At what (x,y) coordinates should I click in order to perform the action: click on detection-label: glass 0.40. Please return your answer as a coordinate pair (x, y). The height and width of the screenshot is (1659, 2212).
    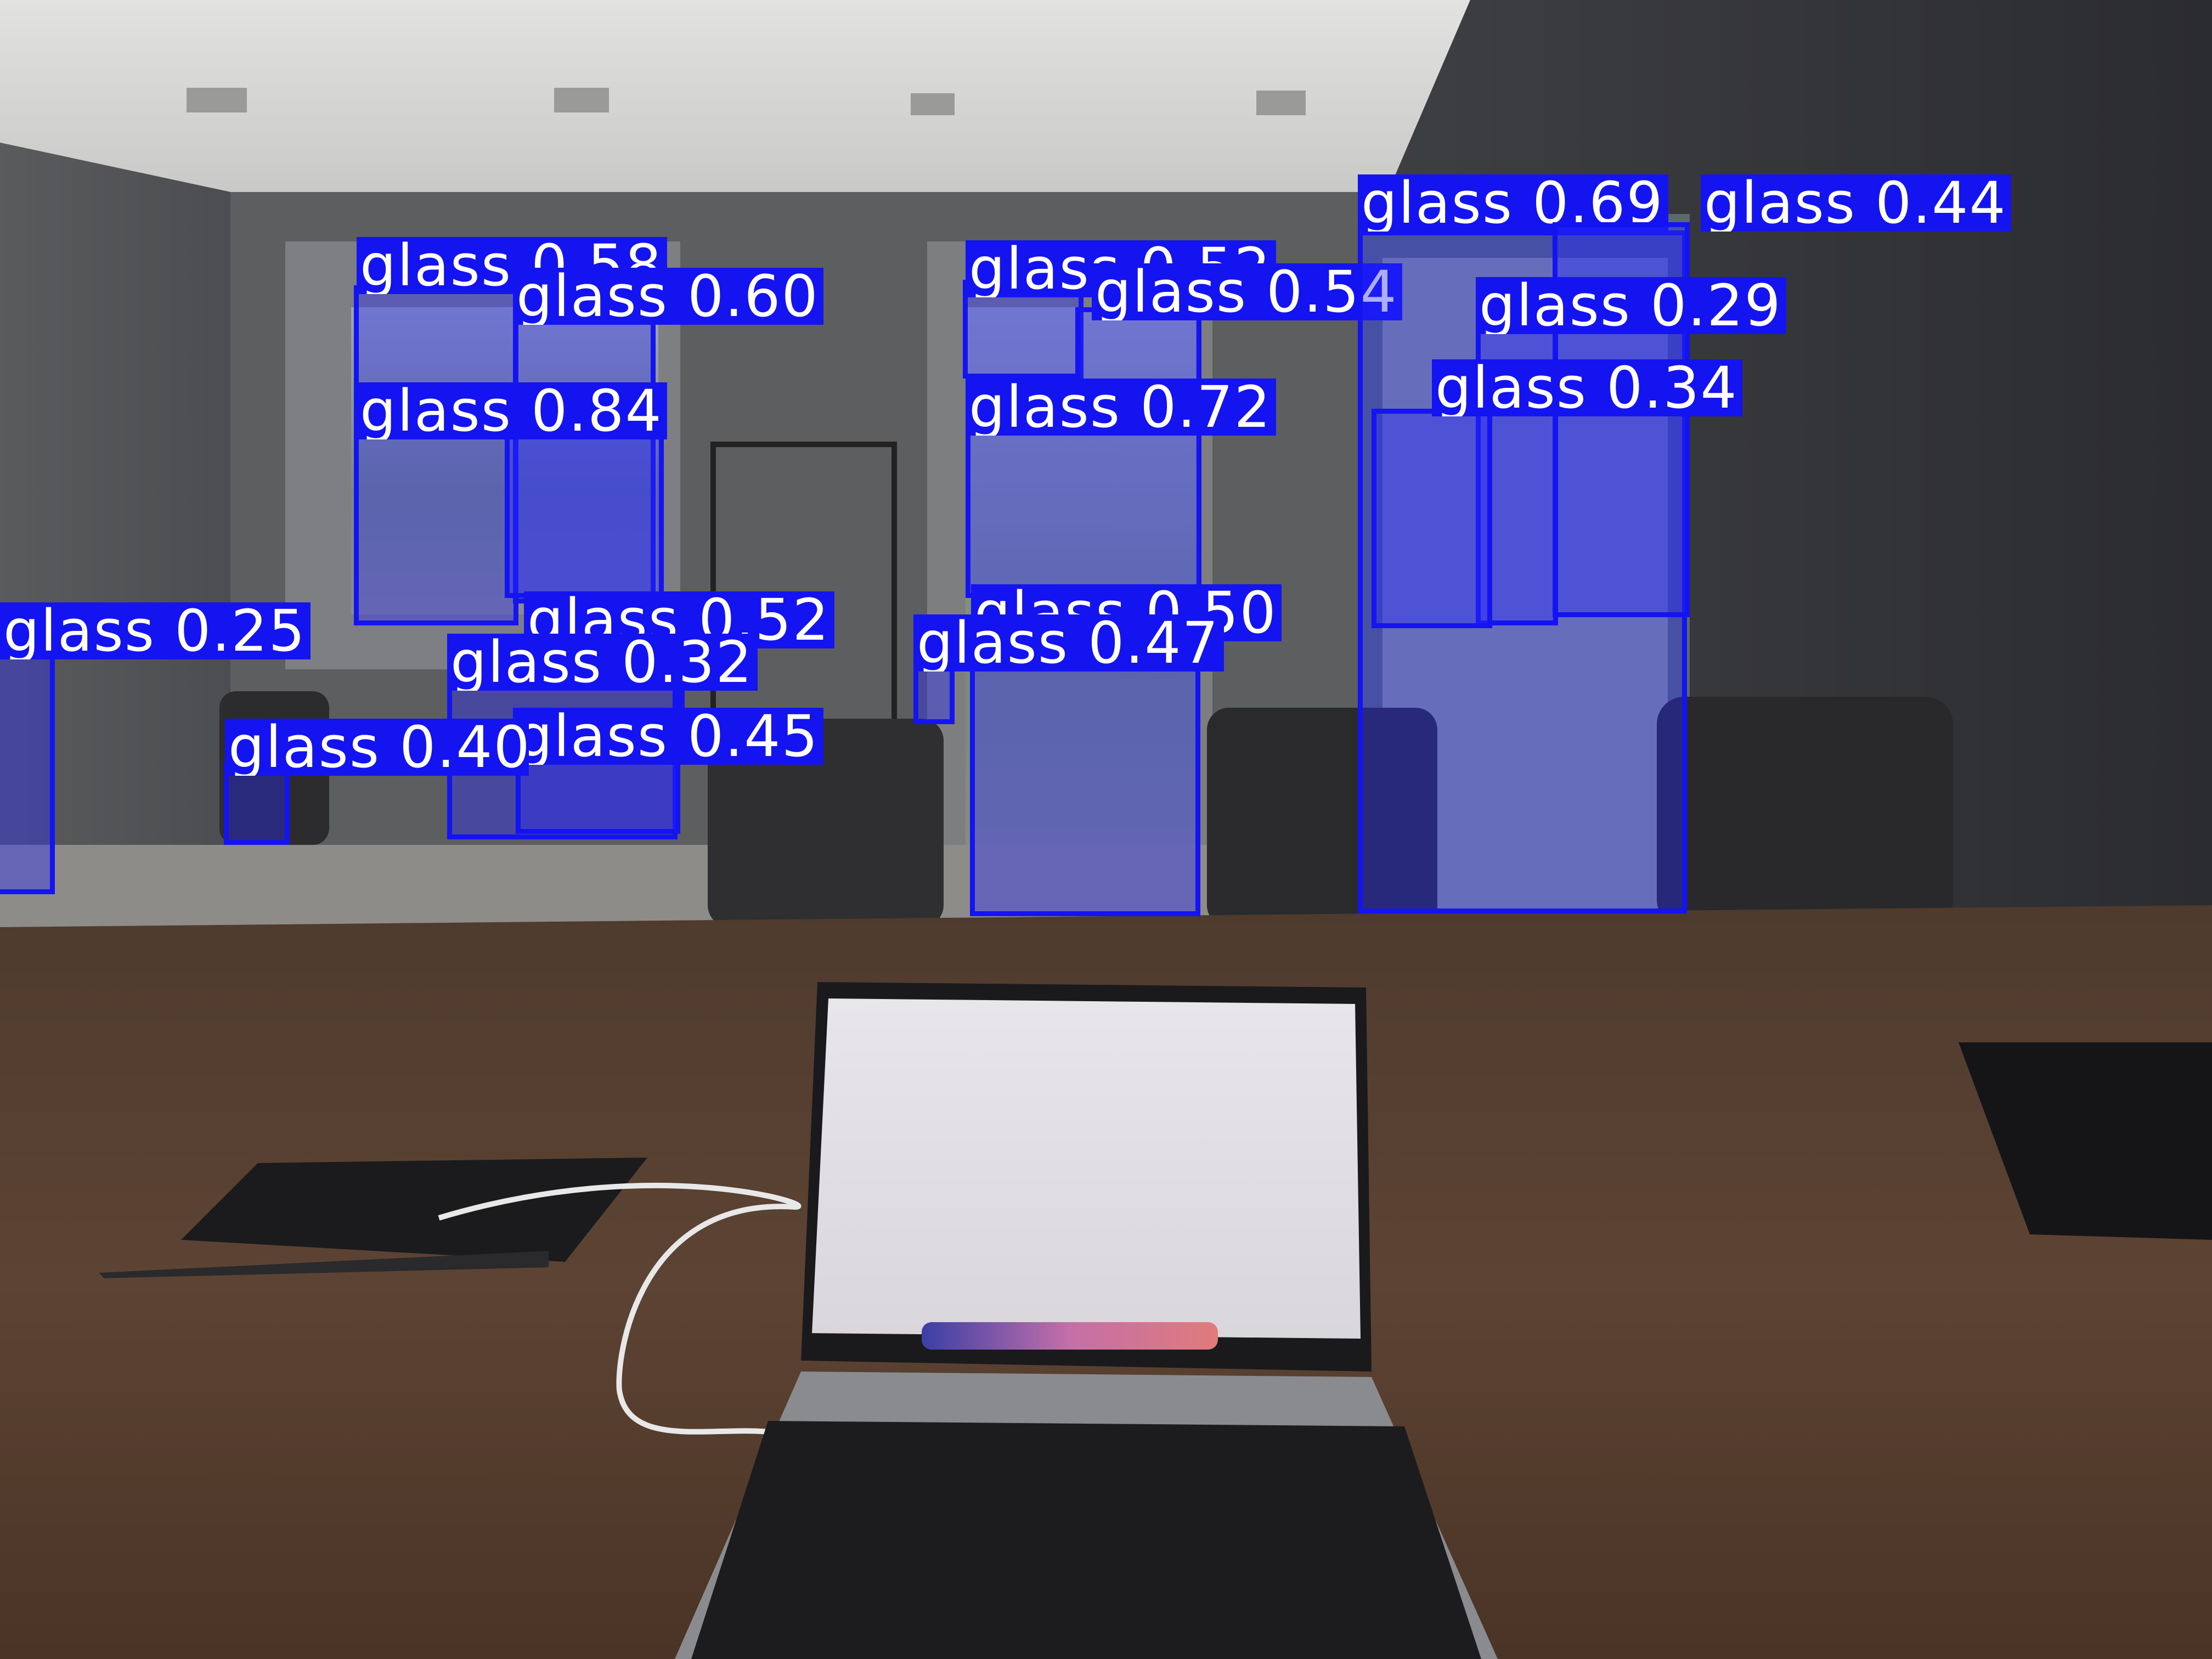
    Looking at the image, I should click on (377, 747).